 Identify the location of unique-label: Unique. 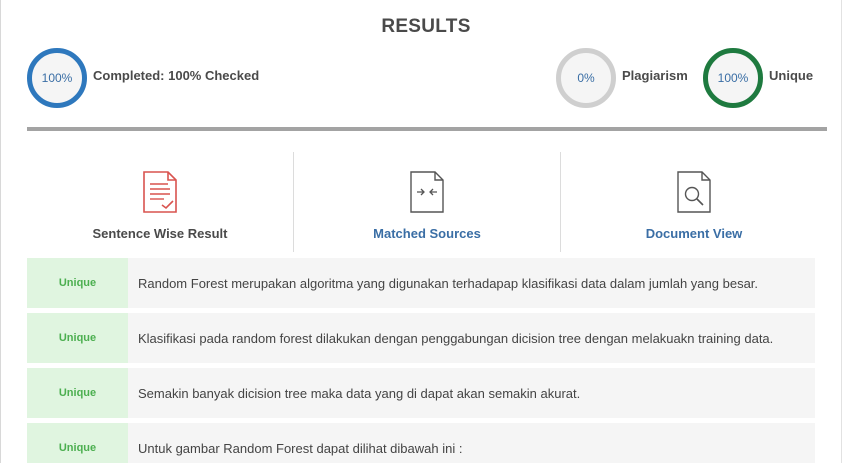
(791, 75).